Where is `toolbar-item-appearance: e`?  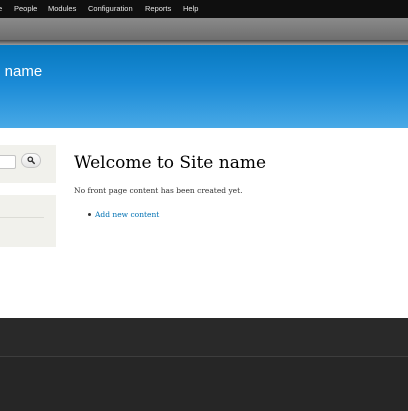
toolbar-item-appearance: e is located at coordinates (1, 8).